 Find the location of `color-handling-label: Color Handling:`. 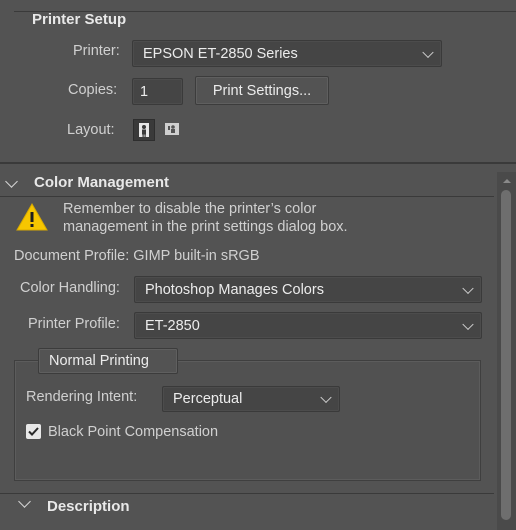

color-handling-label: Color Handling: is located at coordinates (70, 288).